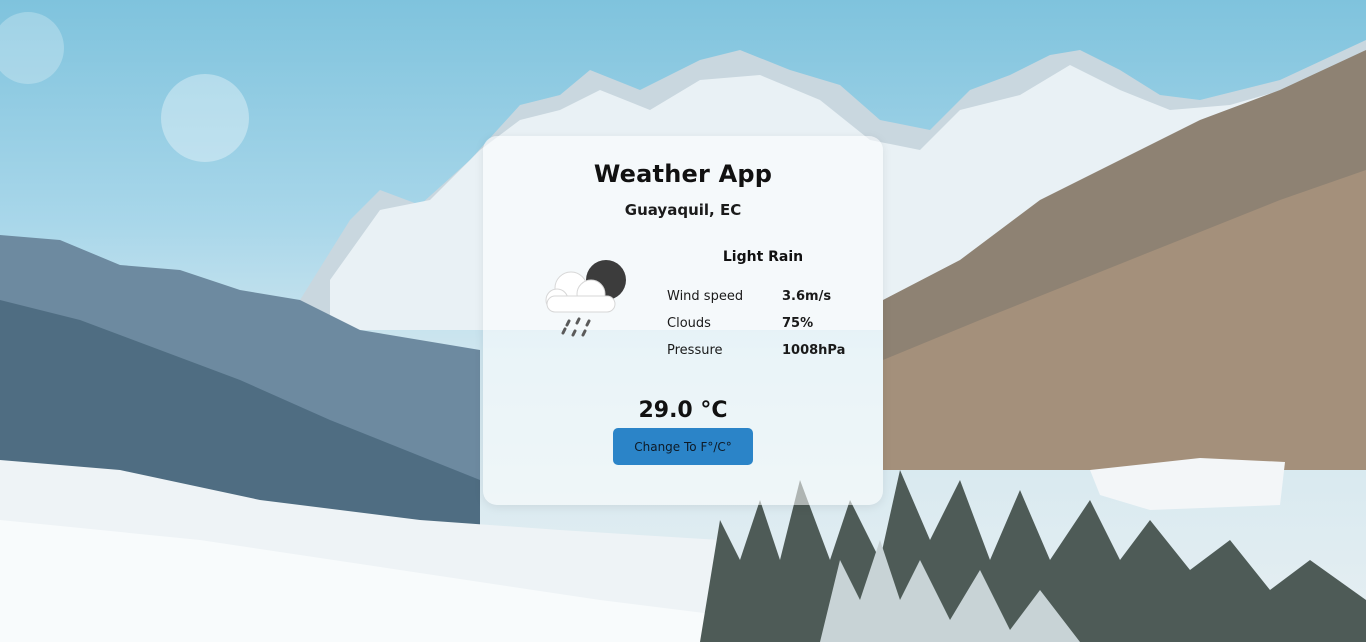 This screenshot has height=642, width=1366. What do you see at coordinates (767, 350) in the screenshot?
I see `detail-row-pressure: Pressure 1008hPa` at bounding box center [767, 350].